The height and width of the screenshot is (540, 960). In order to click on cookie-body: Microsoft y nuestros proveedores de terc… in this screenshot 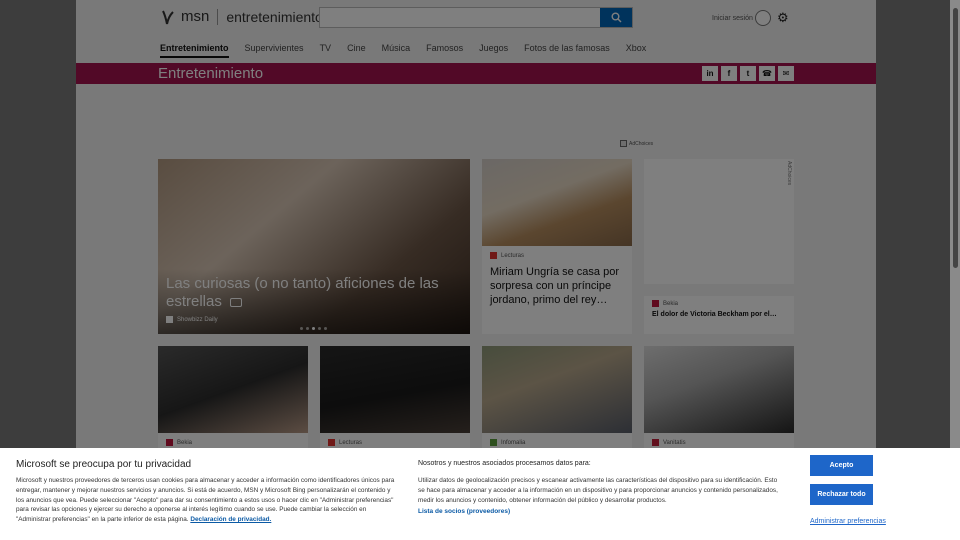, I will do `click(208, 500)`.